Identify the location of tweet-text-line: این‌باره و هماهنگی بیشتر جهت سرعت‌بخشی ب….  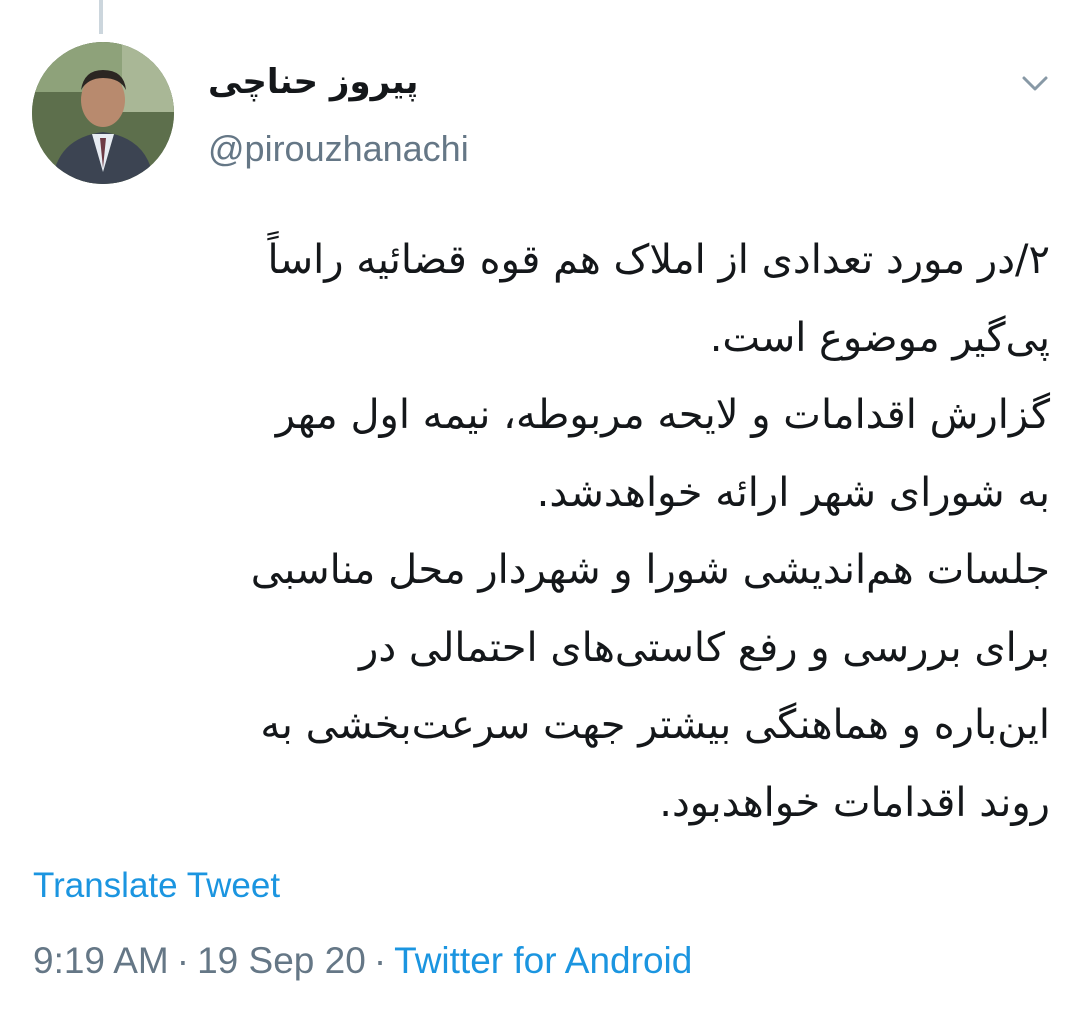
(655, 725).